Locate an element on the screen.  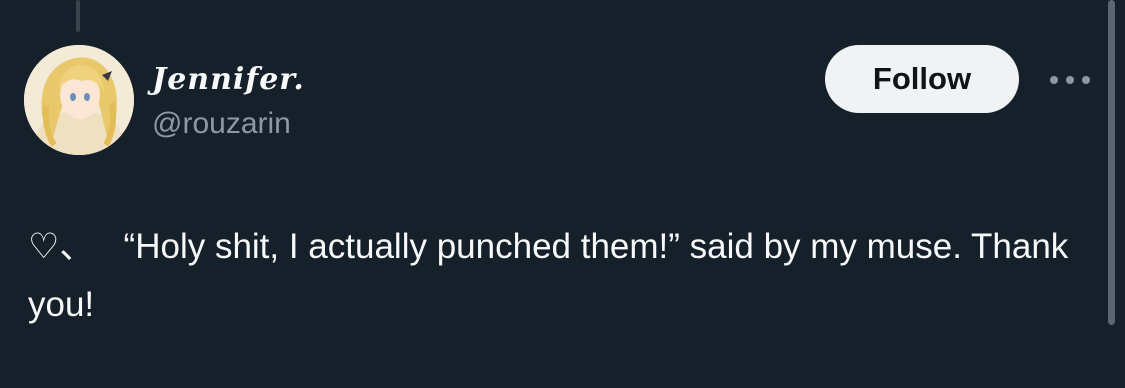
more-options-button is located at coordinates (1070, 80).